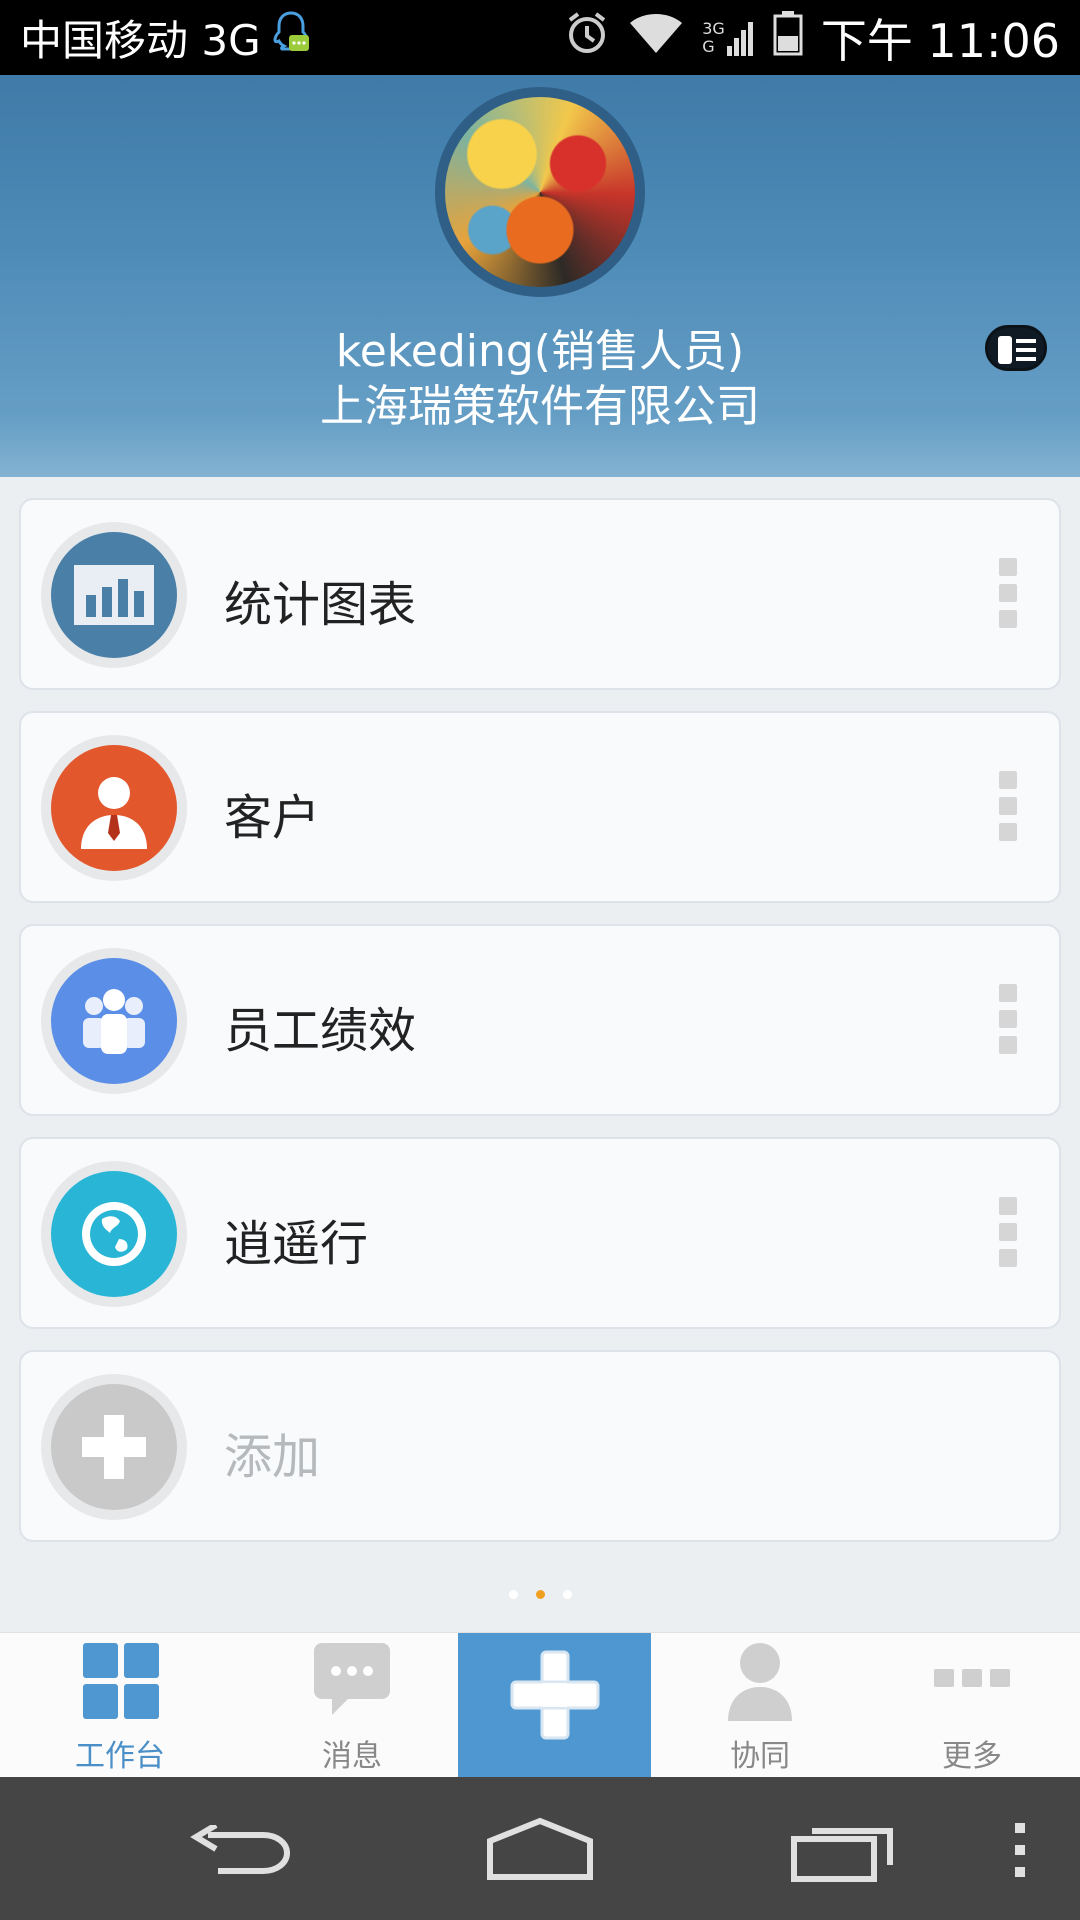 This screenshot has height=1920, width=1080. I want to click on more-dots-icon, so click(972, 1678).